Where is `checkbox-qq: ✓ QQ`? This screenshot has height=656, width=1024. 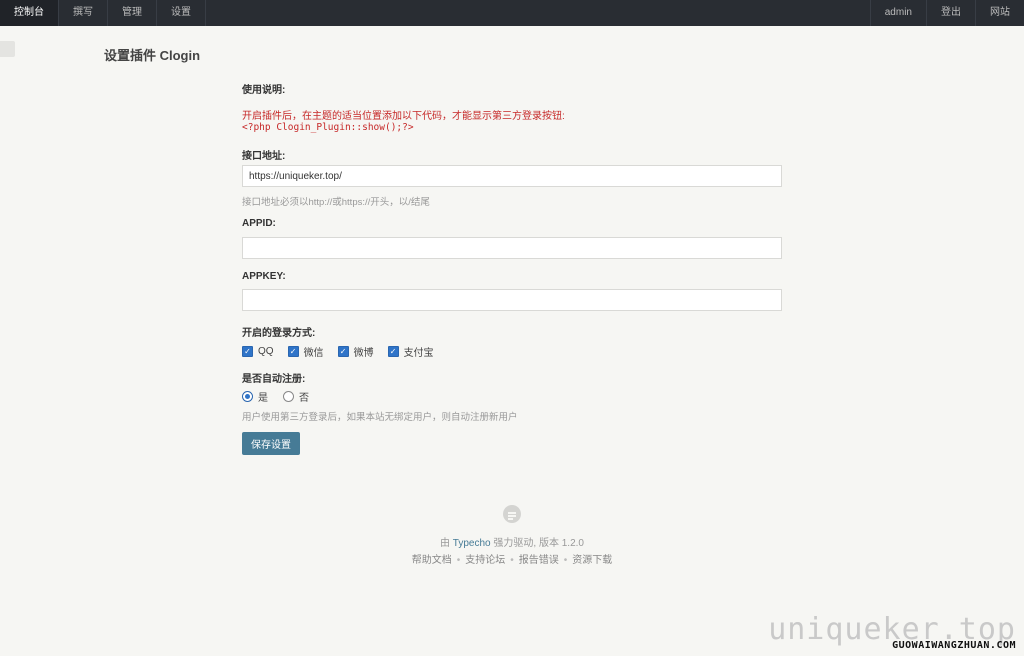 checkbox-qq: ✓ QQ is located at coordinates (258, 351).